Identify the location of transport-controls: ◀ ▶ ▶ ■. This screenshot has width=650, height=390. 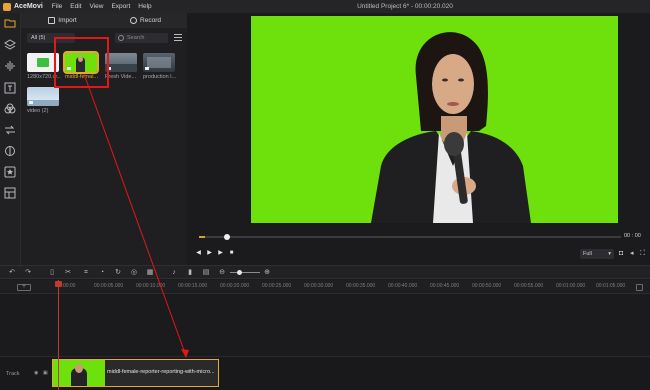
(217, 253).